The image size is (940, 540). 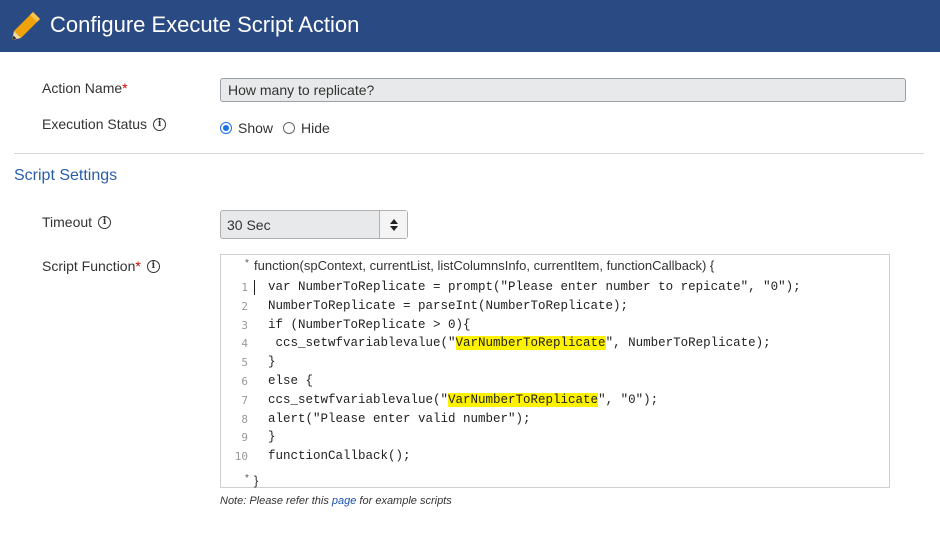 What do you see at coordinates (256, 480) in the screenshot?
I see `function-closing-brace: }` at bounding box center [256, 480].